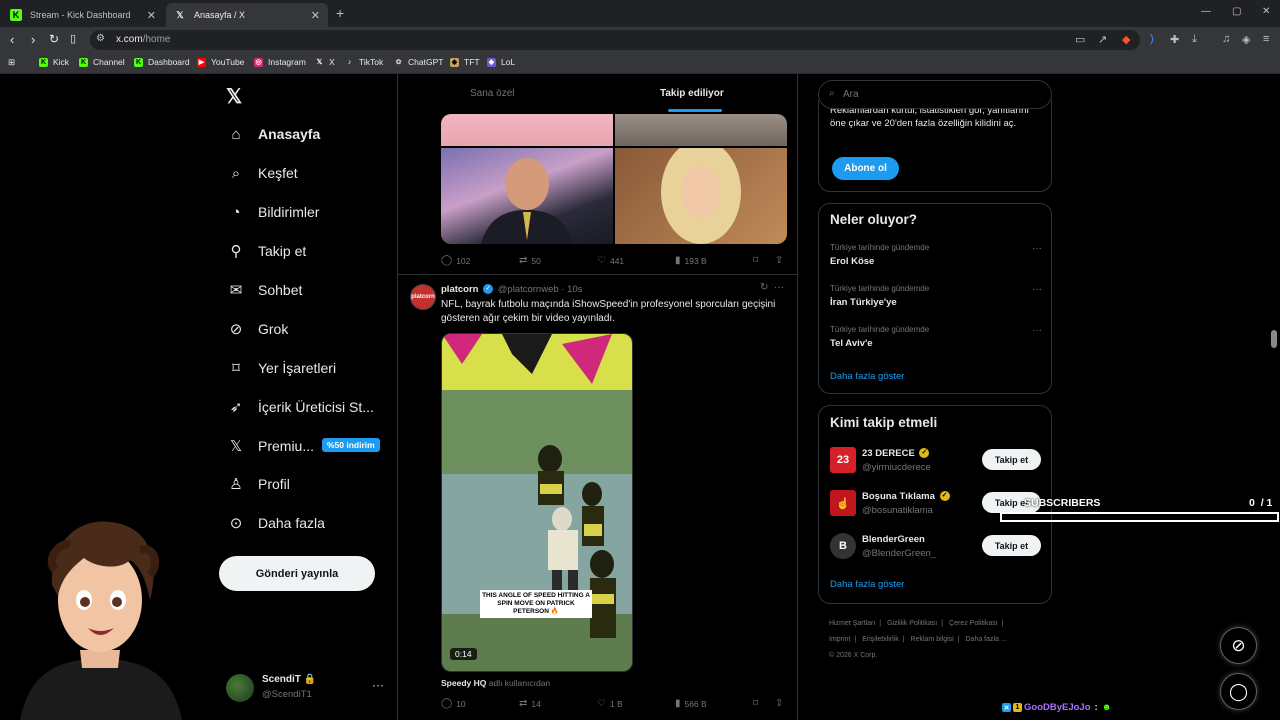 This screenshot has height=720, width=1280. Describe the element at coordinates (610, 260) in the screenshot. I see `like-button: ♡ 441` at that location.